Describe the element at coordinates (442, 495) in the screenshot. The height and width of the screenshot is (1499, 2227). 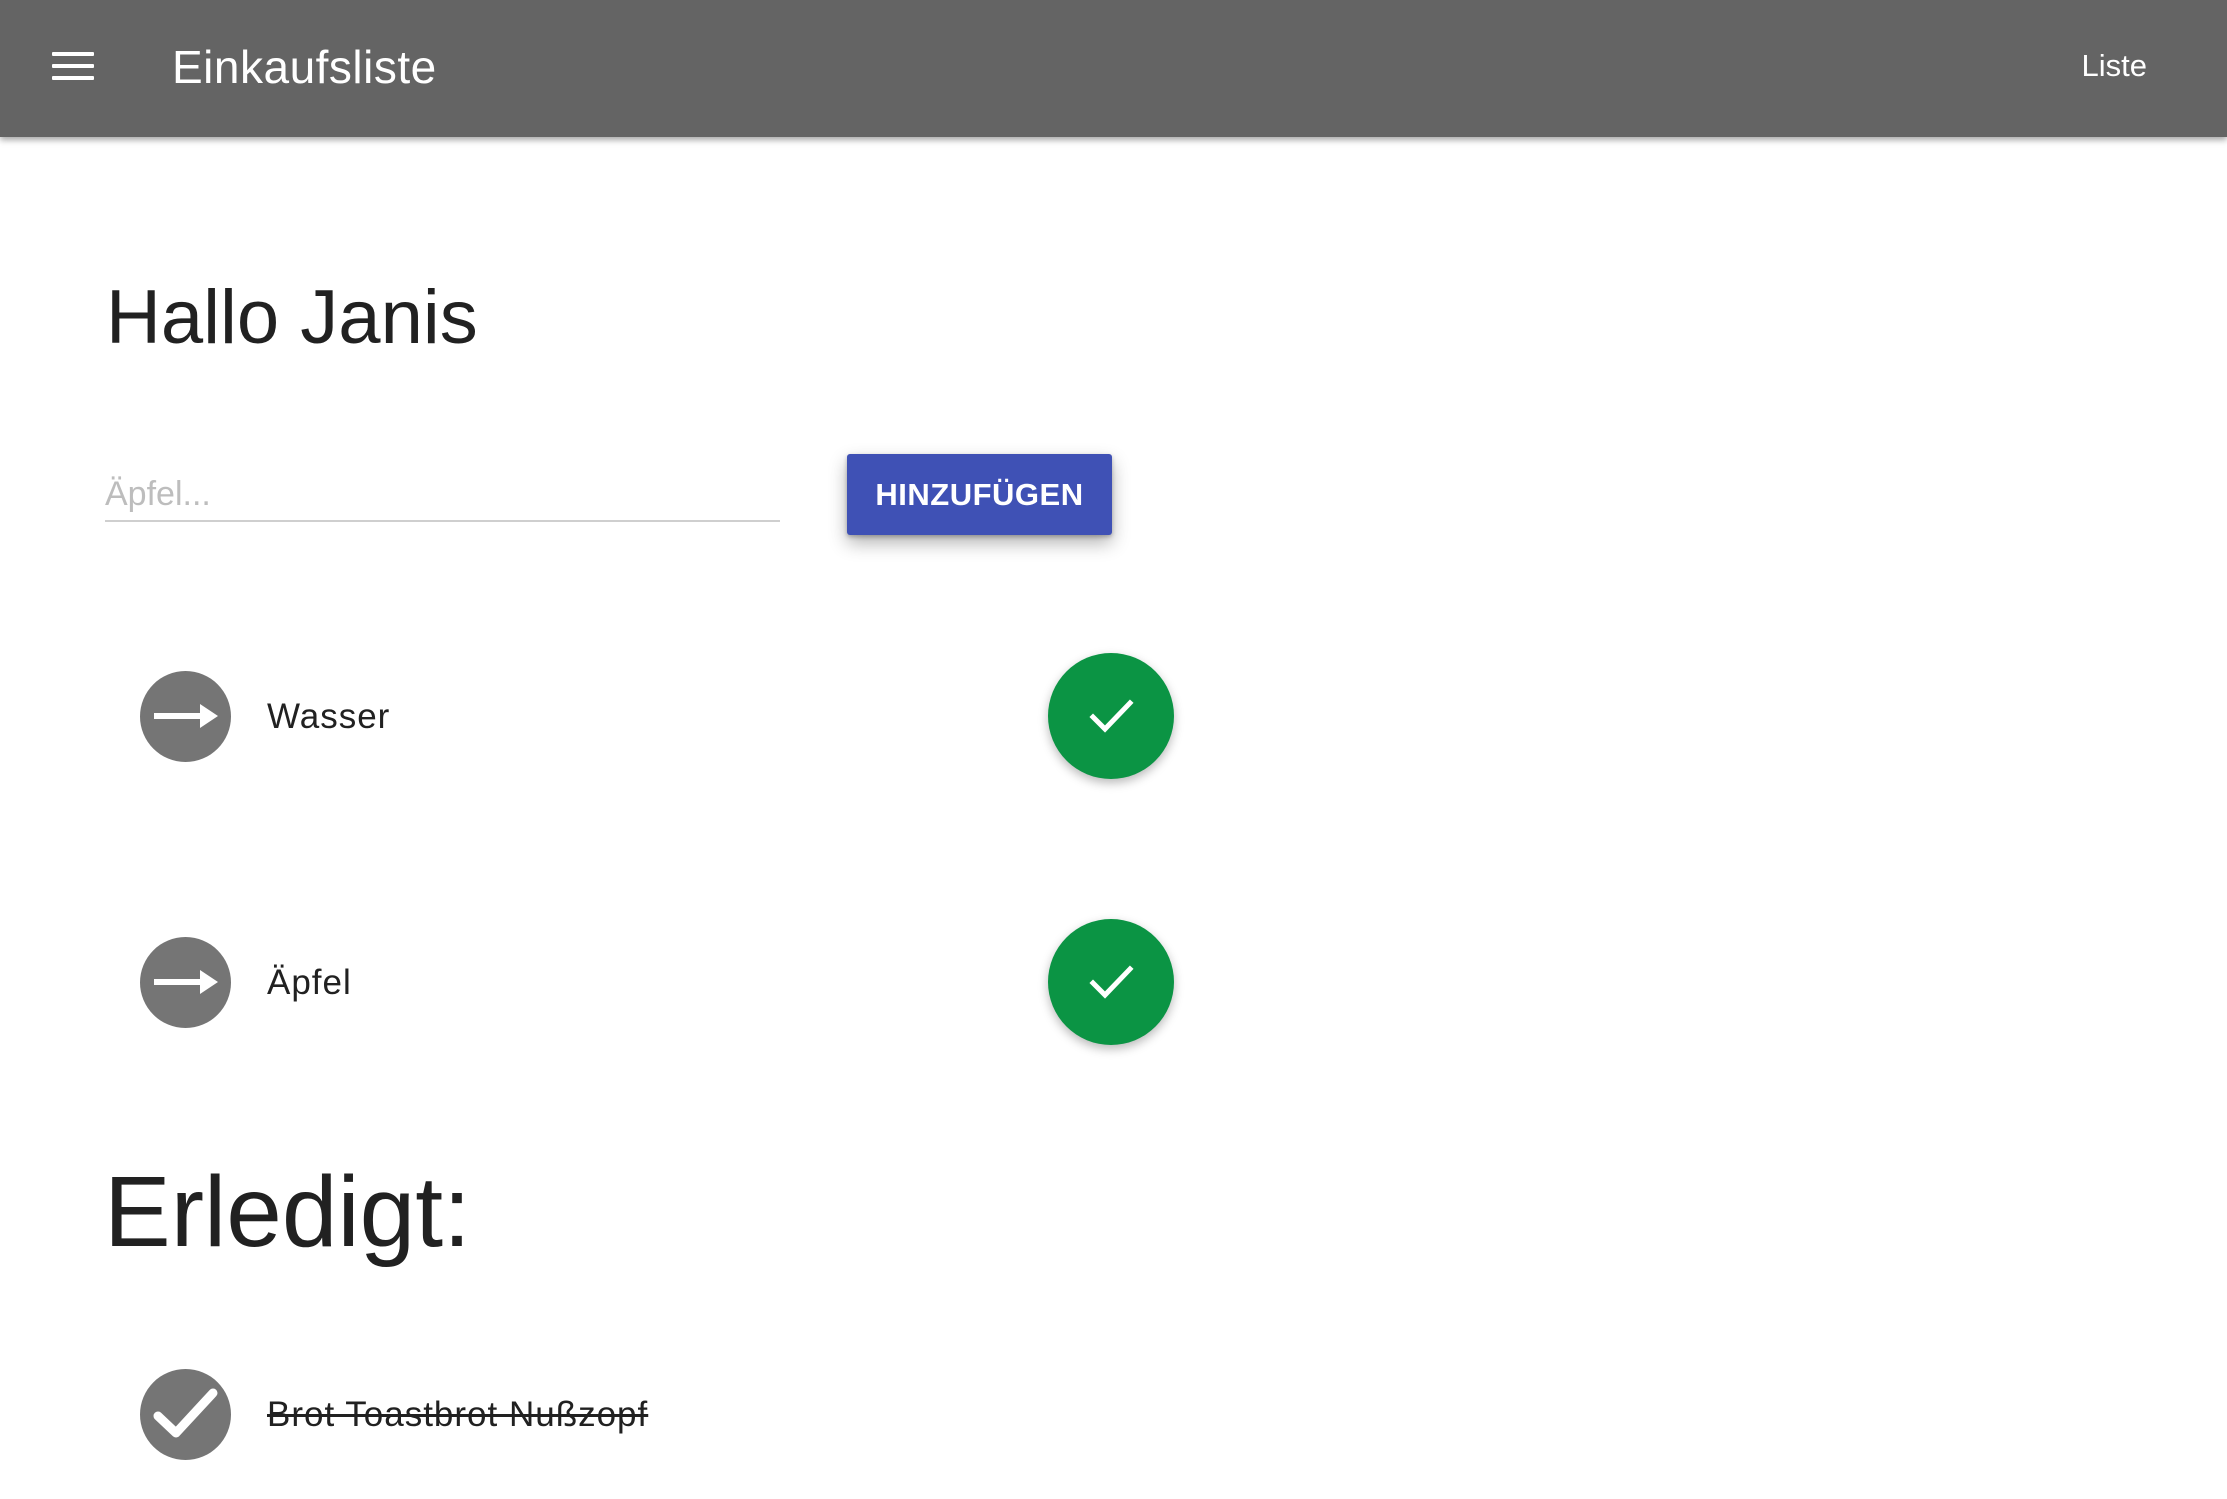
I see `item-input` at that location.